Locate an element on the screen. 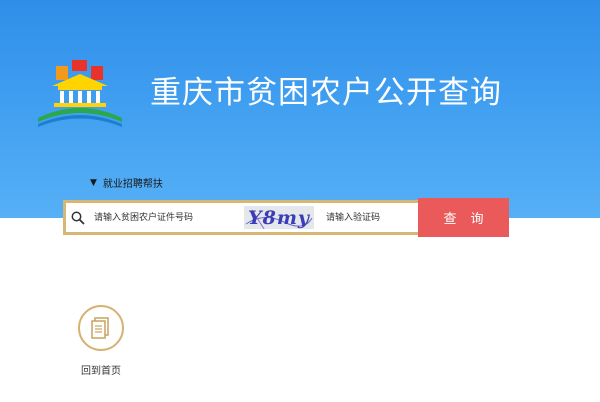 This screenshot has width=600, height=402. captcha-text: Y8my is located at coordinates (279, 217).